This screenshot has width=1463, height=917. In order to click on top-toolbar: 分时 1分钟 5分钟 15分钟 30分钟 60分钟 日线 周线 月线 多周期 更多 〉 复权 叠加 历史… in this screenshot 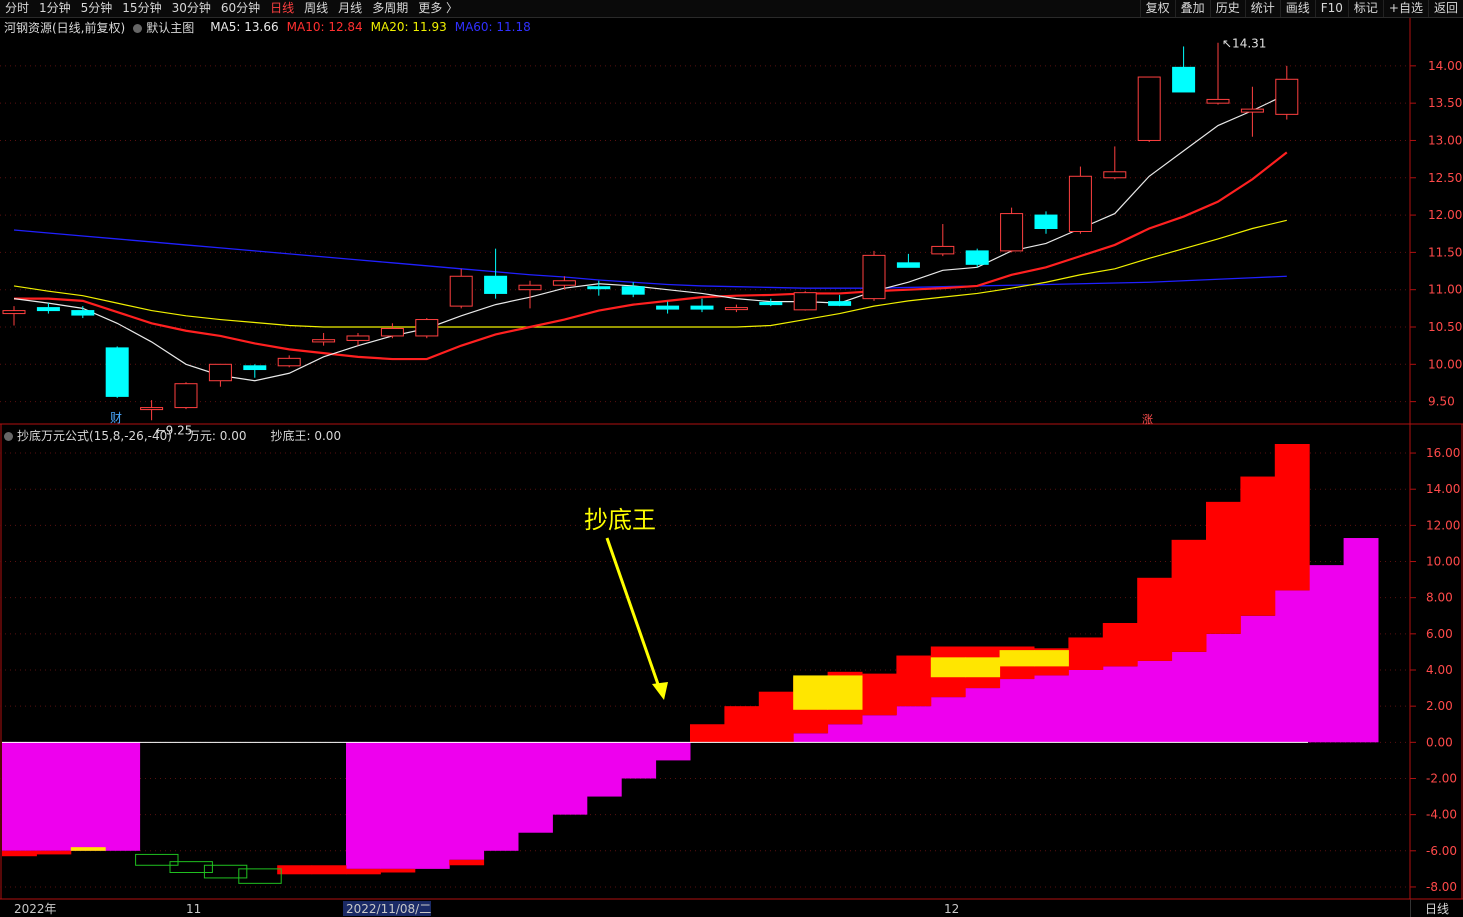, I will do `click(731, 9)`.